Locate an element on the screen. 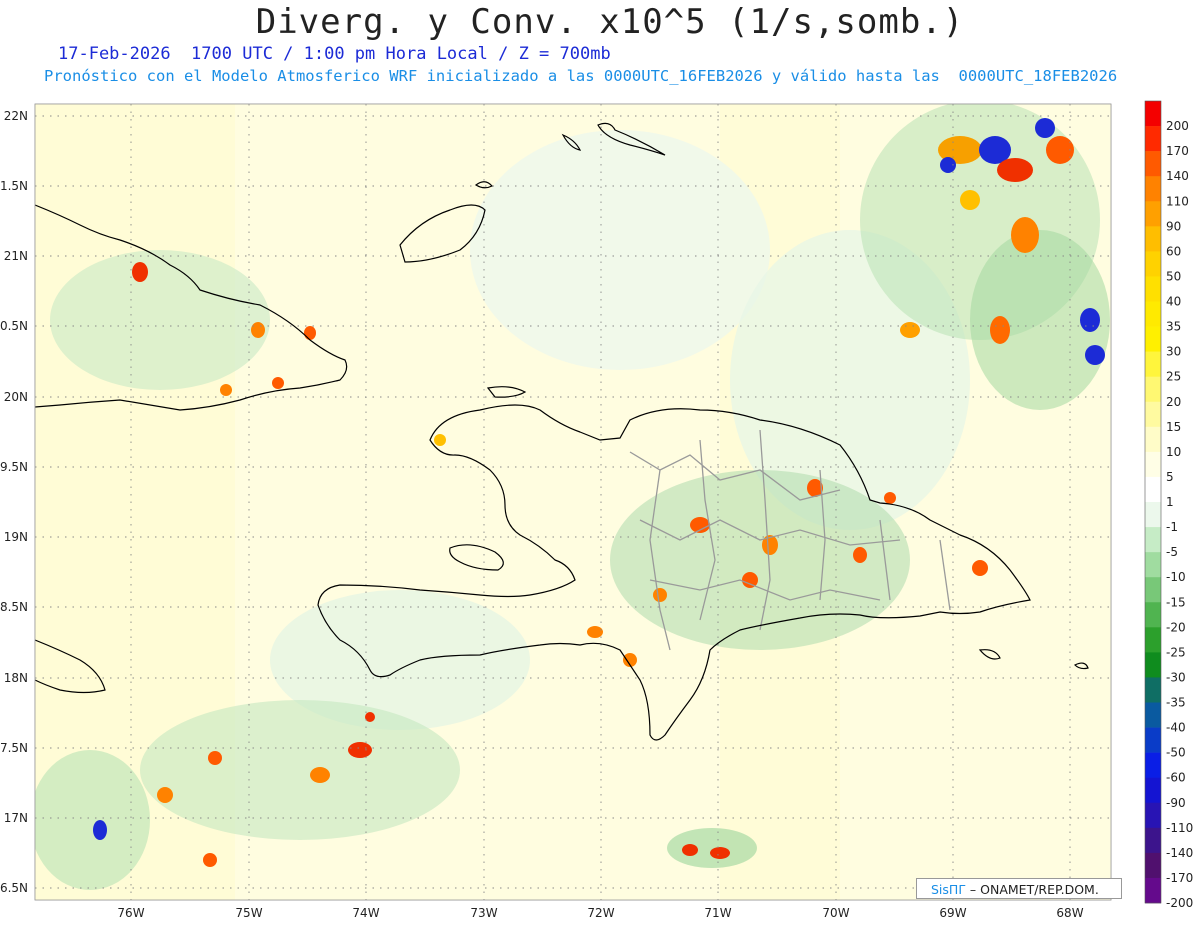 Image resolution: width=1200 pixels, height=927 pixels. lon-label: 75W is located at coordinates (248, 913).